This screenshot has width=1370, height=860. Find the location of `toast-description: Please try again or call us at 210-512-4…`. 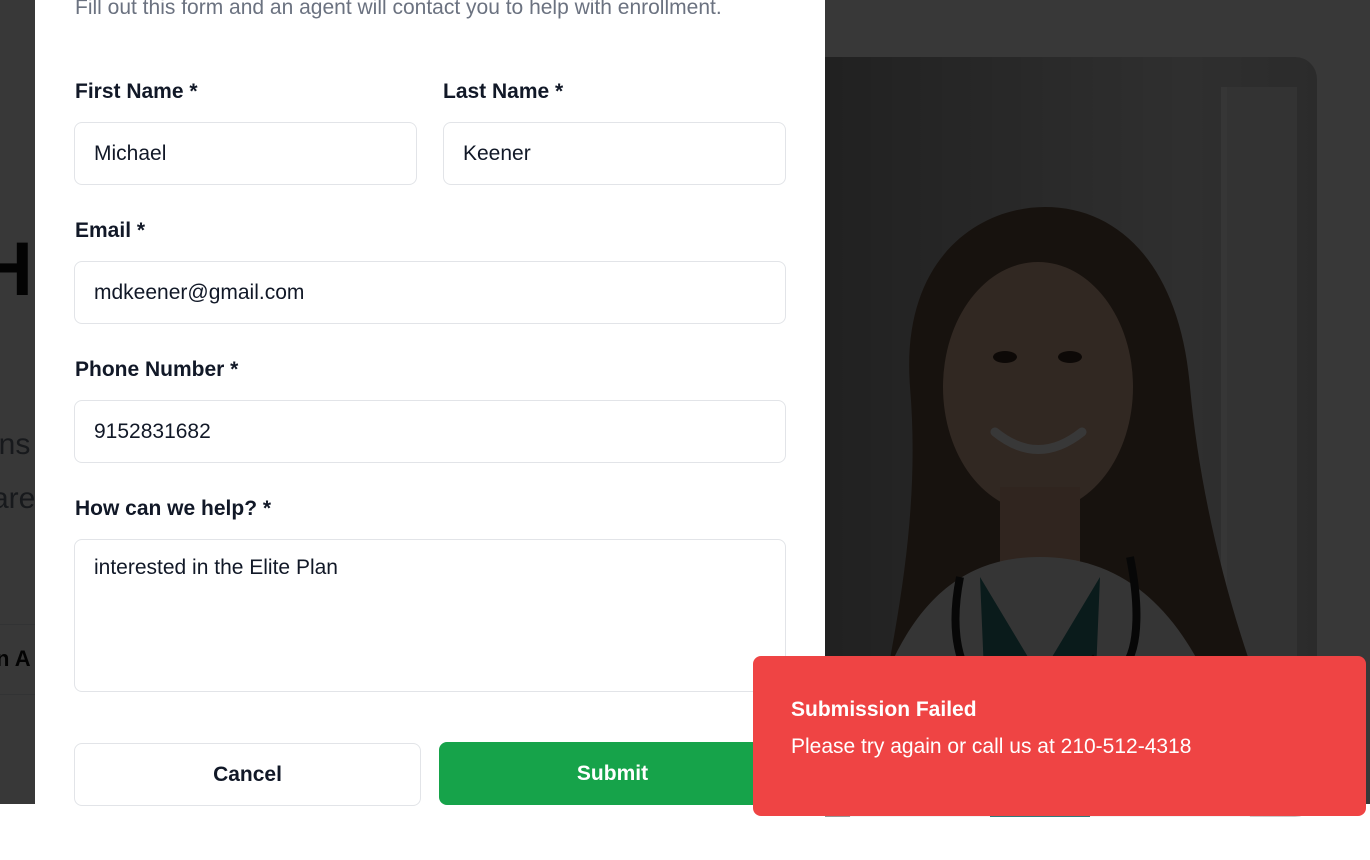

toast-description: Please try again or call us at 210-512-4… is located at coordinates (991, 746).